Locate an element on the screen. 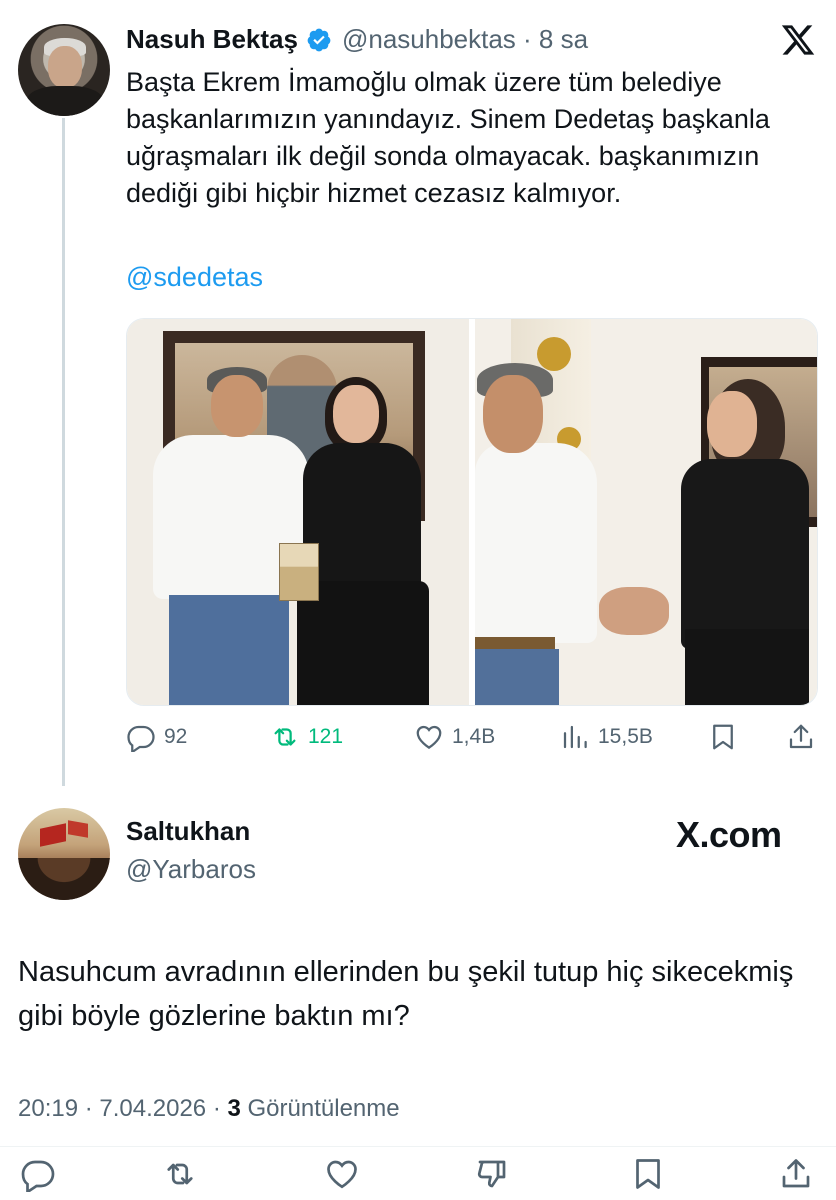 This screenshot has height=1200, width=836. tweet-header: Nasuh Bektaş @nasuhbektas · 8 sa is located at coordinates (357, 39).